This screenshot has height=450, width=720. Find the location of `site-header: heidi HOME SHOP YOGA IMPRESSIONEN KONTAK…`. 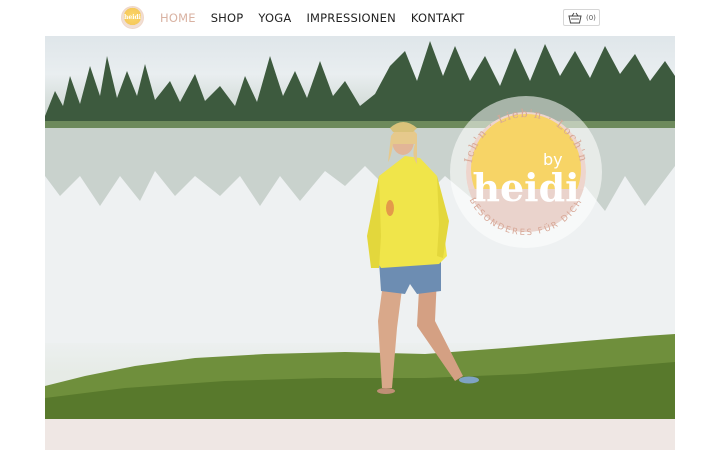

site-header: heidi HOME SHOP YOGA IMPRESSIONEN KONTAK… is located at coordinates (360, 18).